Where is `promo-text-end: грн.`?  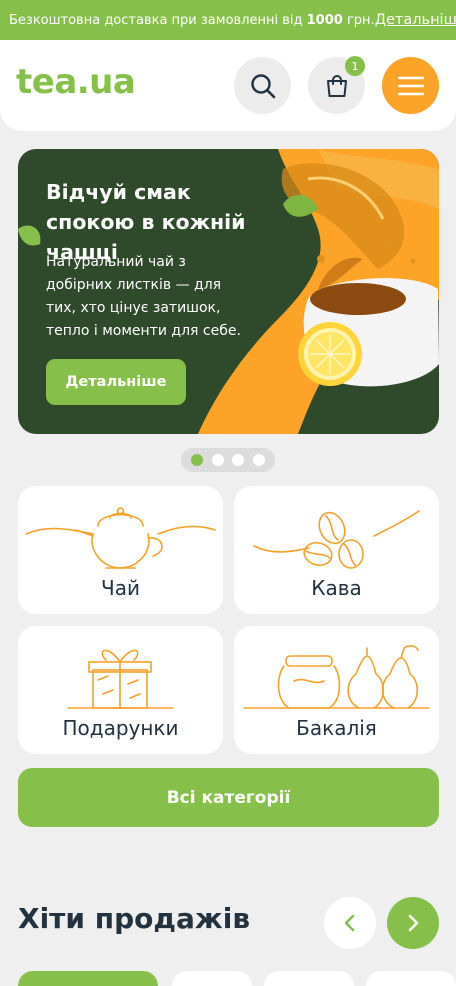 promo-text-end: грн. is located at coordinates (358, 20).